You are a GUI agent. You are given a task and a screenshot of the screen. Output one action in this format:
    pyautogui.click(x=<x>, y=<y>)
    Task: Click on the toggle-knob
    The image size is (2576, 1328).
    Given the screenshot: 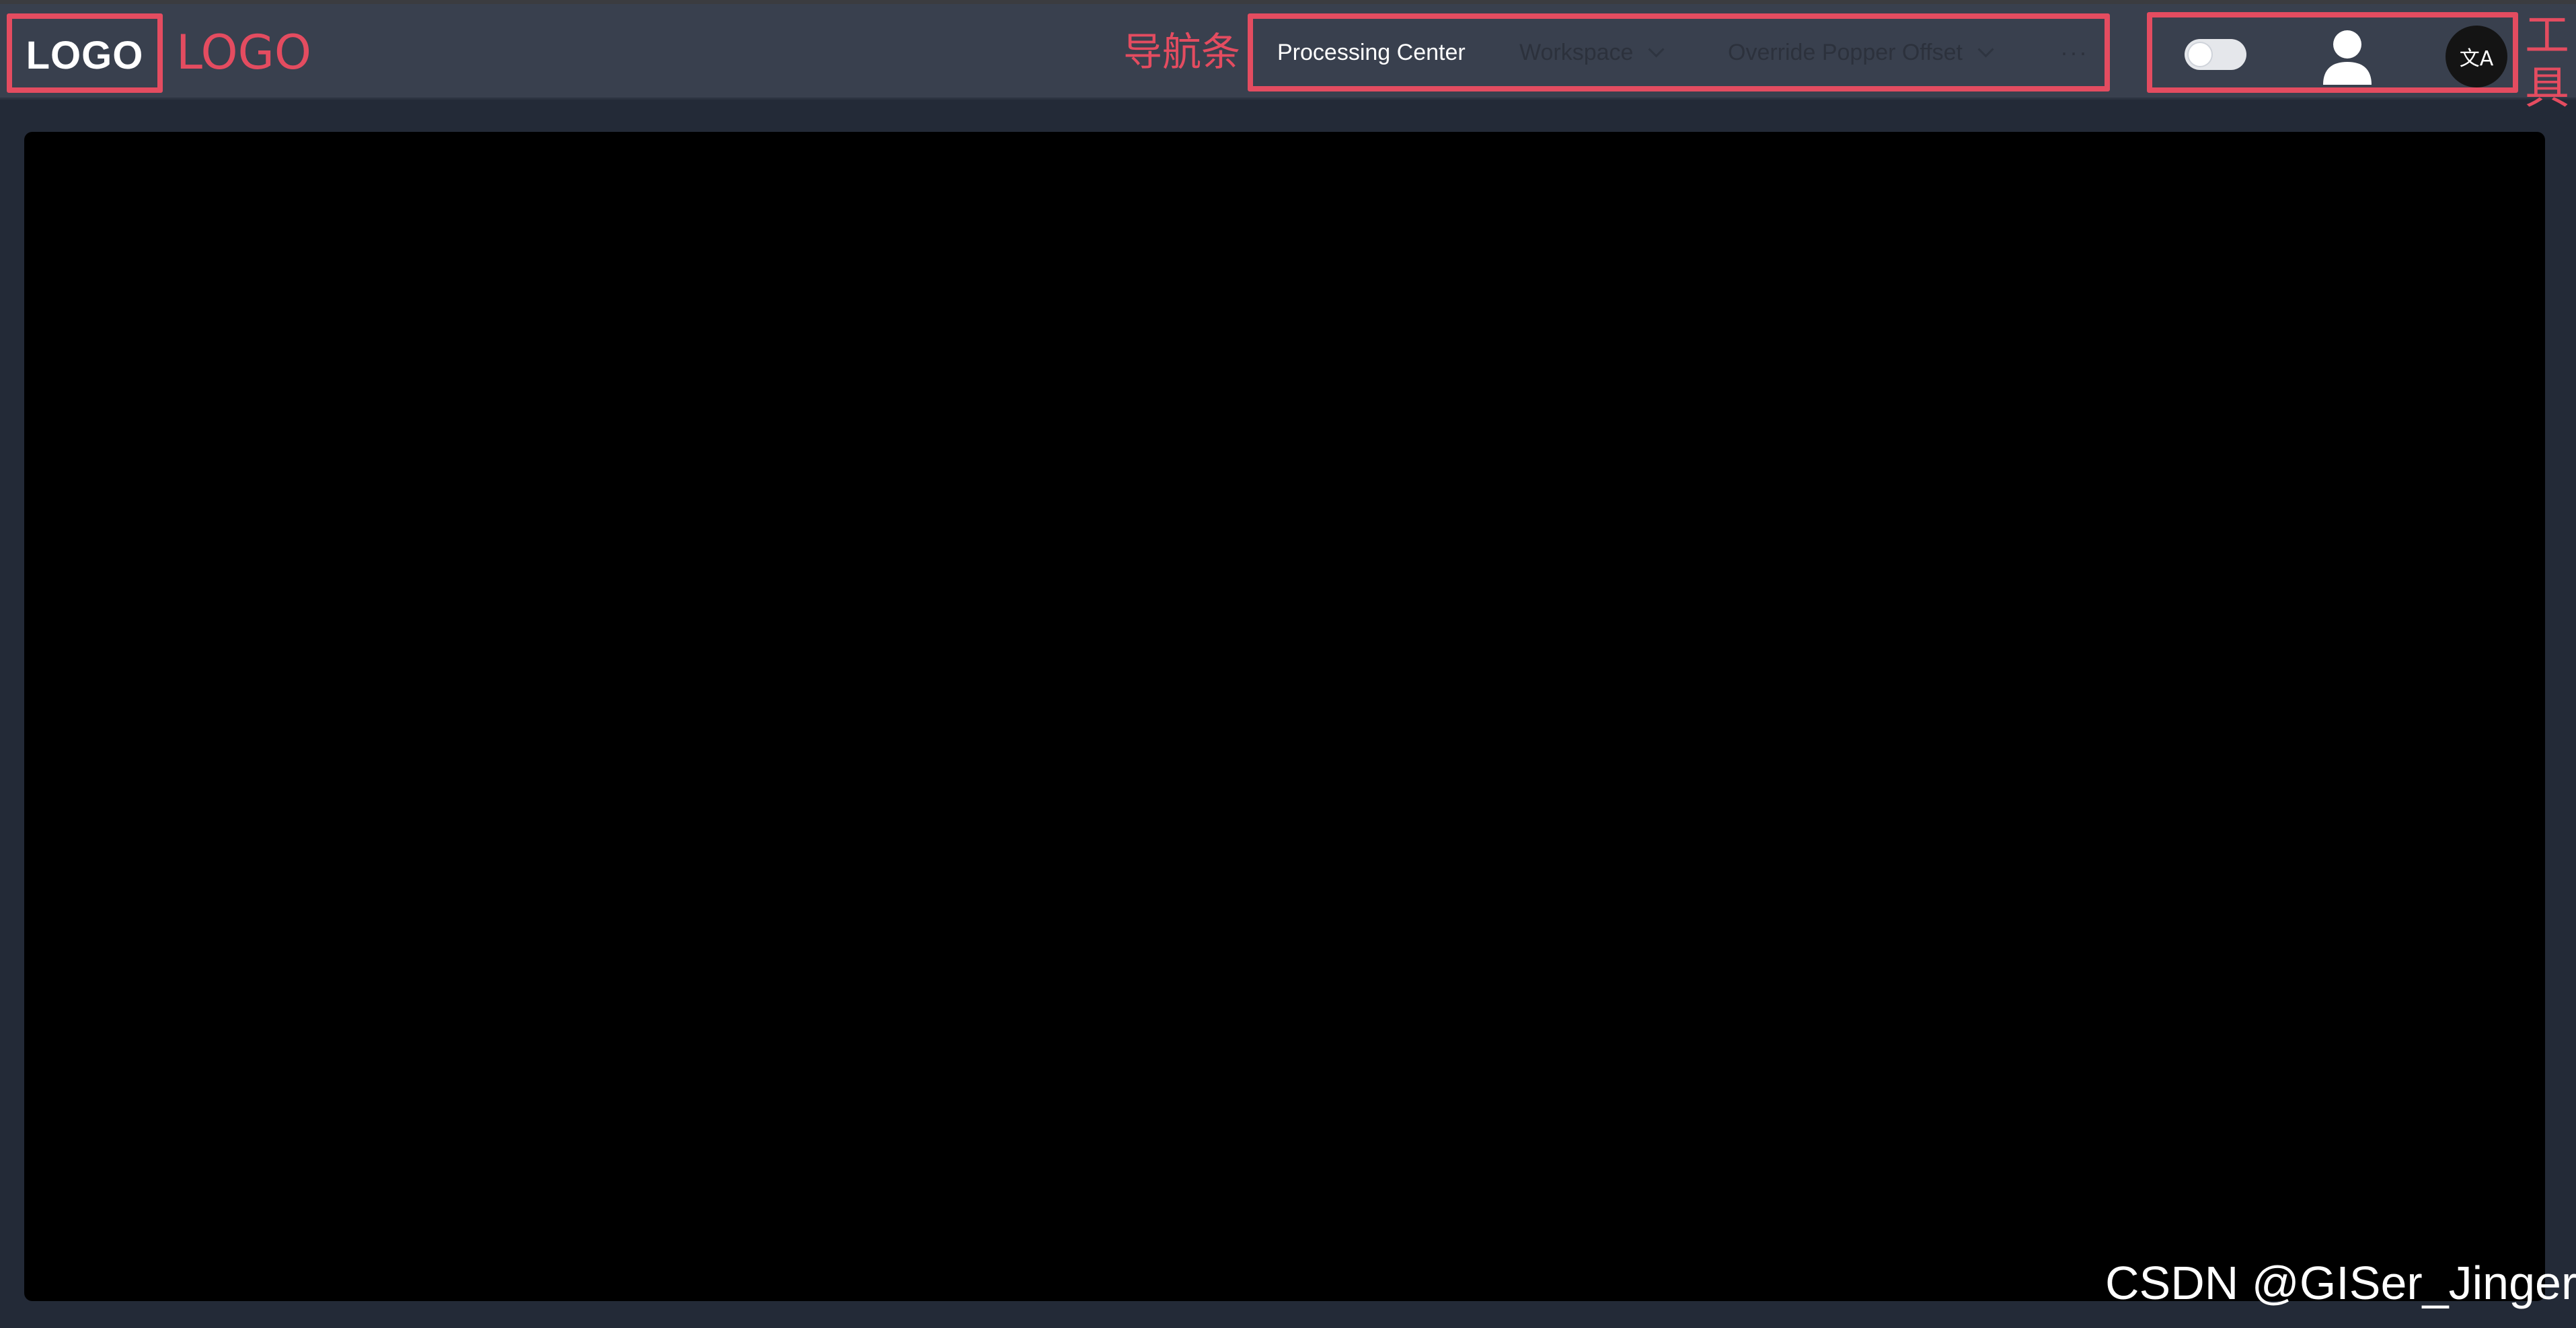 What is the action you would take?
    pyautogui.click(x=2200, y=55)
    